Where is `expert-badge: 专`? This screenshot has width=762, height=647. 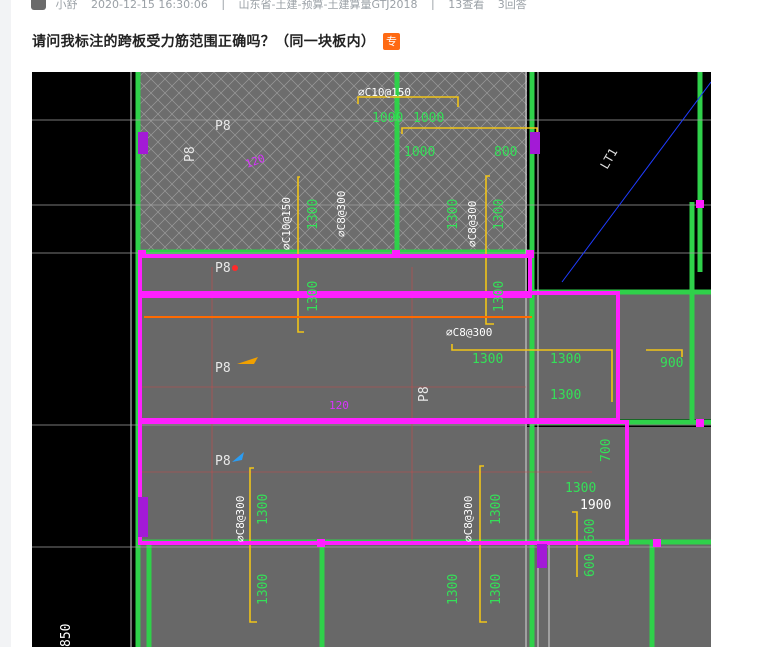
expert-badge: 专 is located at coordinates (392, 41).